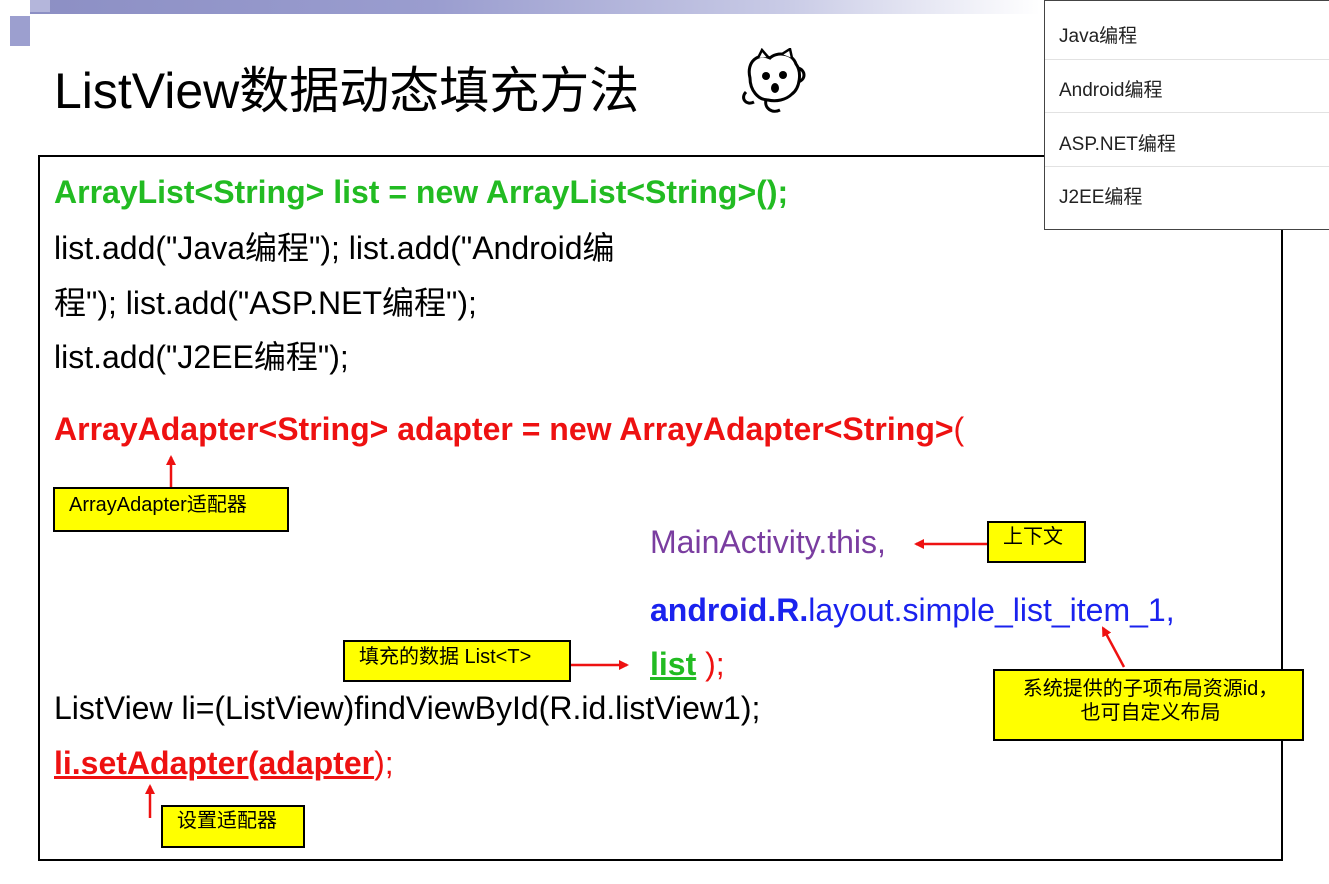 This screenshot has height=884, width=1329. What do you see at coordinates (1100, 195) in the screenshot?
I see `listview-item: J2EE编程` at bounding box center [1100, 195].